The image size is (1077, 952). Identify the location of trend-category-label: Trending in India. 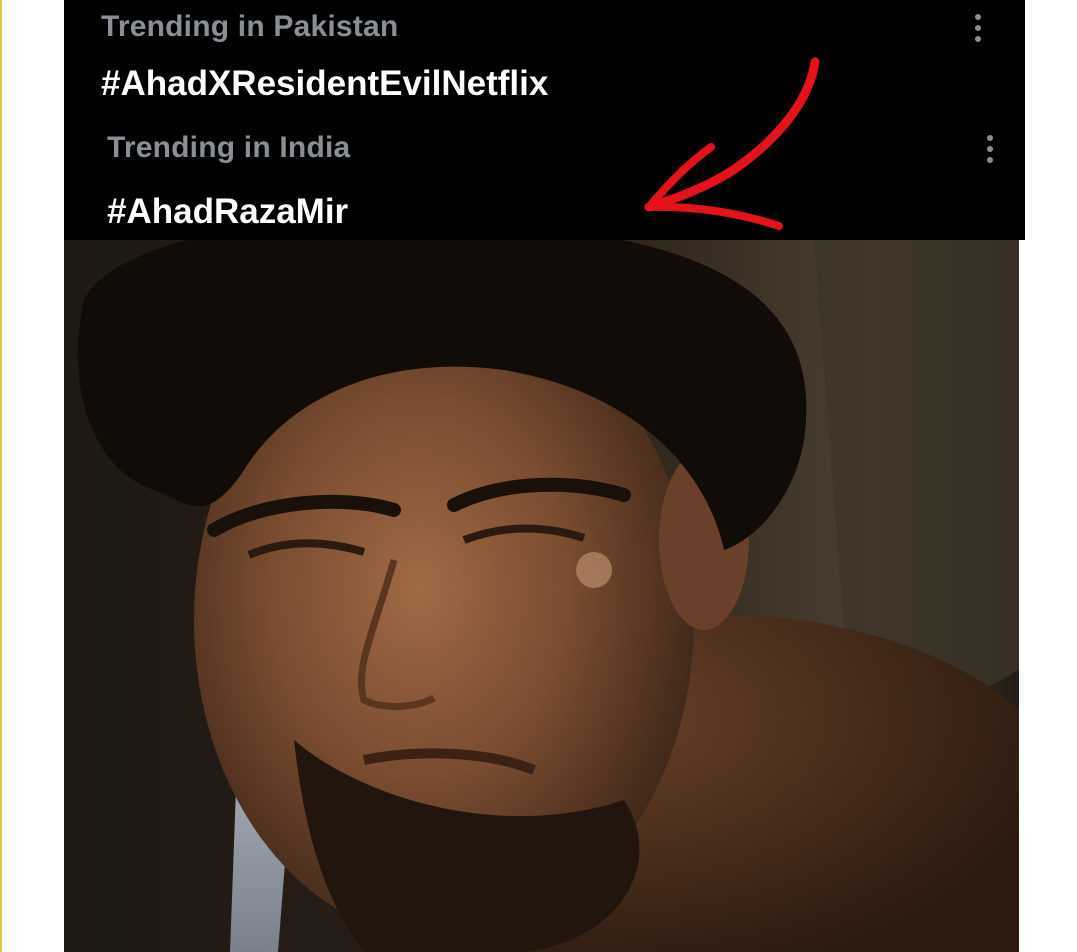
(229, 147).